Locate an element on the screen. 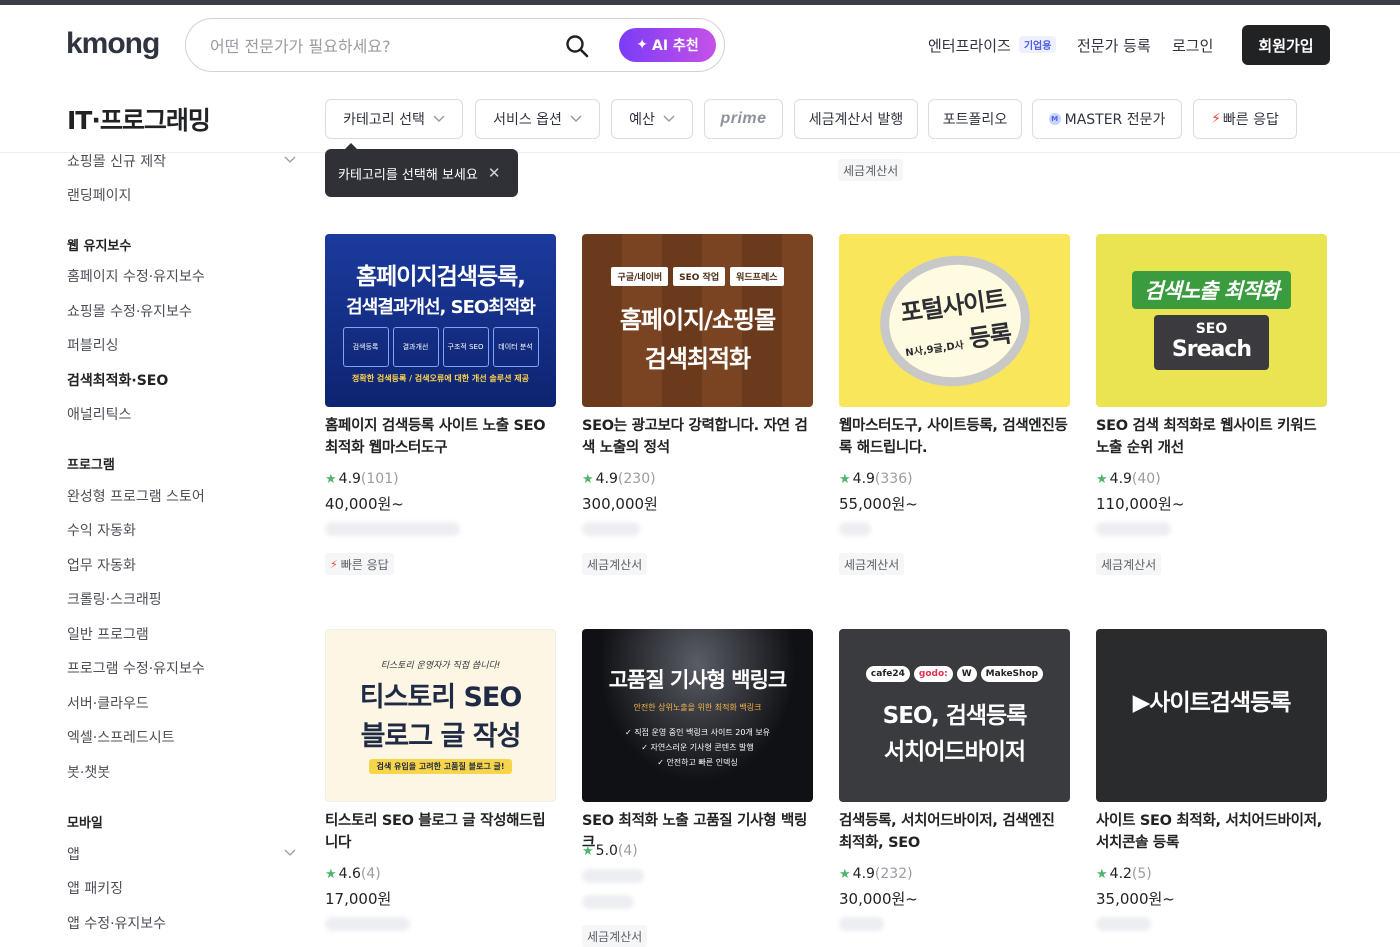  sidebar-item-bot: 봇·챗봇 is located at coordinates (88, 772).